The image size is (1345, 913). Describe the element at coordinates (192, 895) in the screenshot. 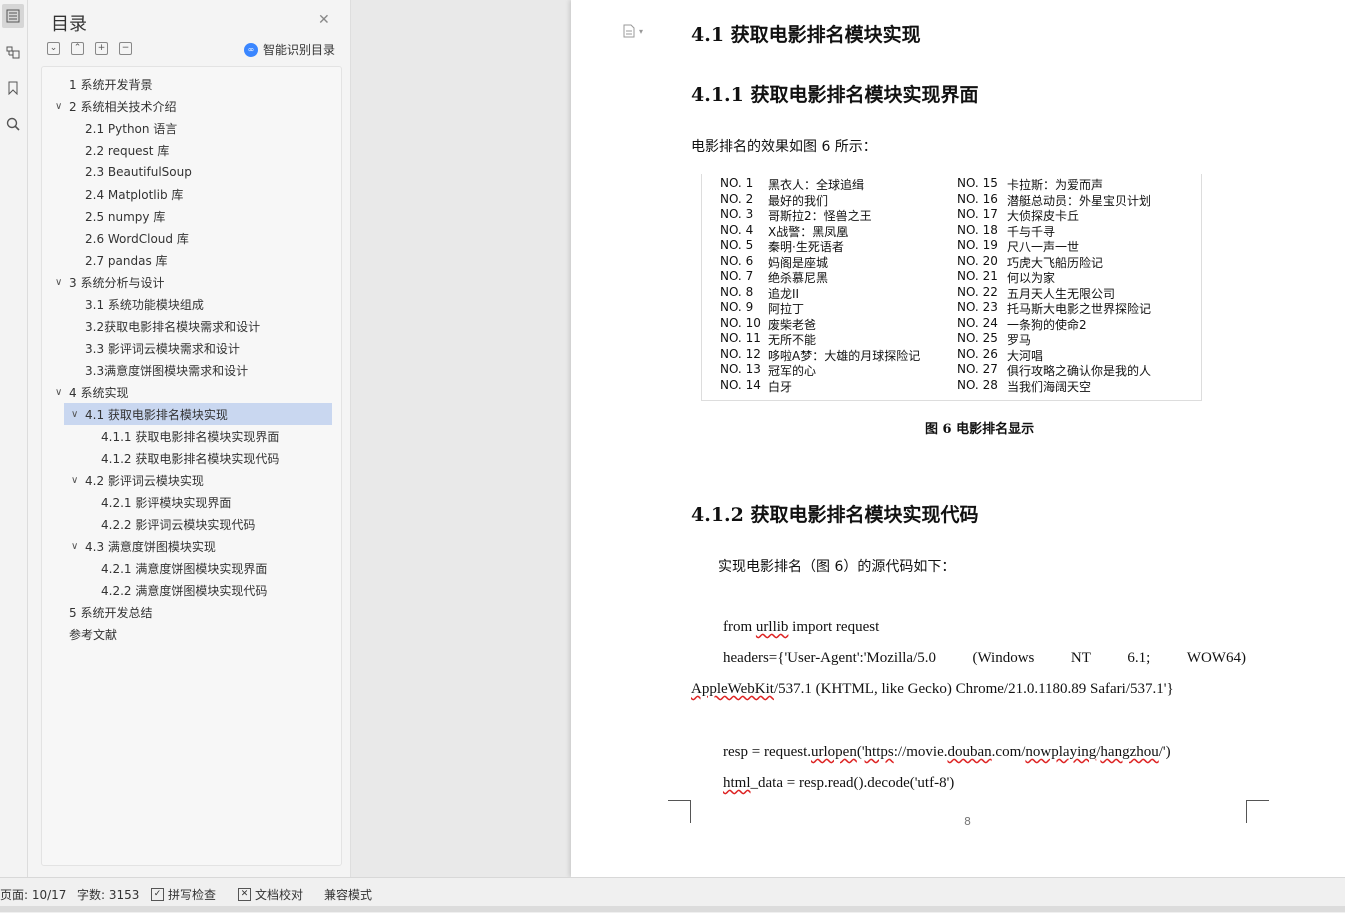

I see `spell-check-label: 拼写检查` at that location.